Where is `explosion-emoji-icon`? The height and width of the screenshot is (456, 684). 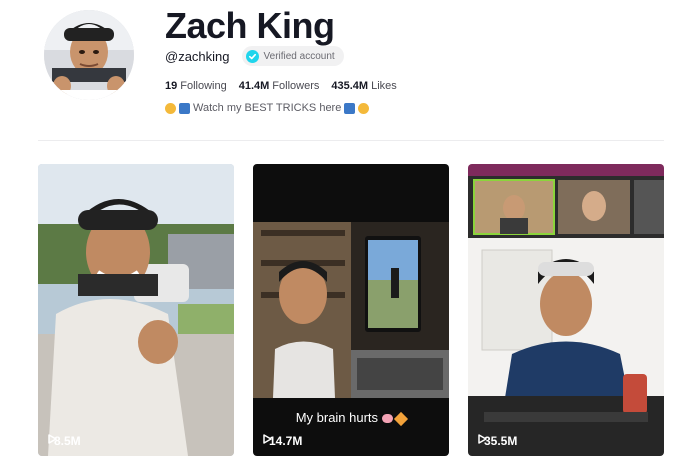 explosion-emoji-icon is located at coordinates (401, 418).